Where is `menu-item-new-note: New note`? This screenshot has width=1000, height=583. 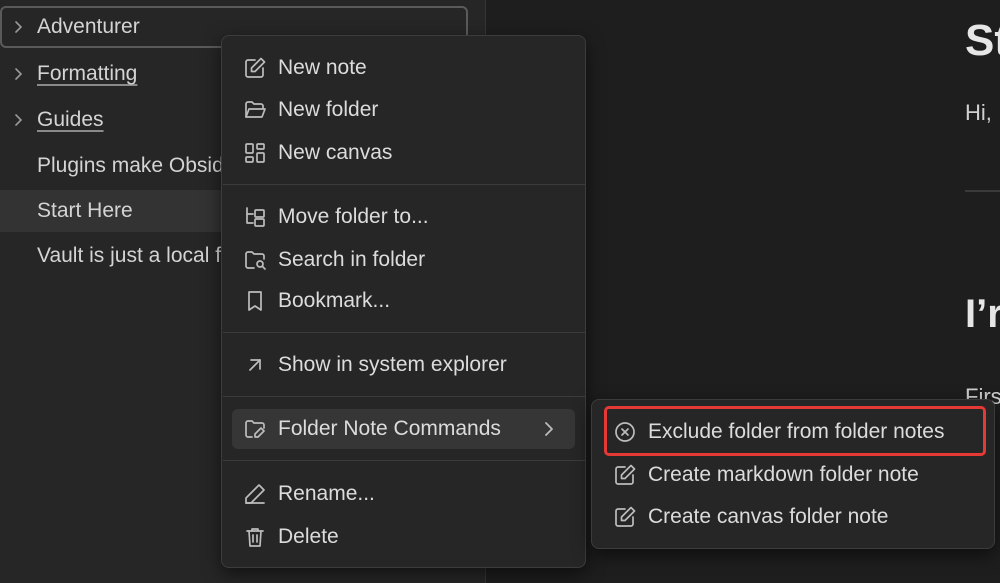
menu-item-new-note: New note is located at coordinates (403, 68).